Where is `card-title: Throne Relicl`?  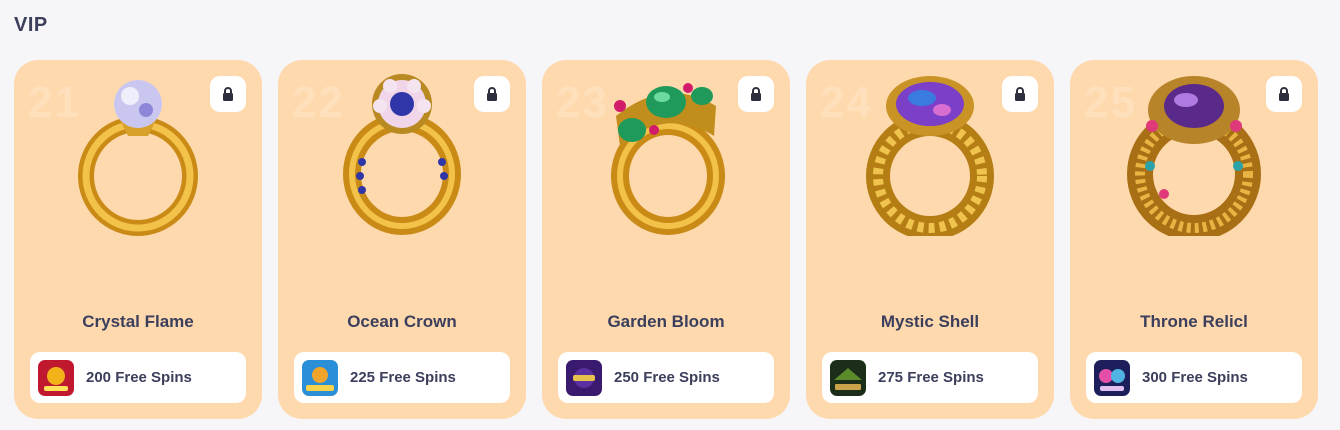 card-title: Throne Relicl is located at coordinates (1194, 321).